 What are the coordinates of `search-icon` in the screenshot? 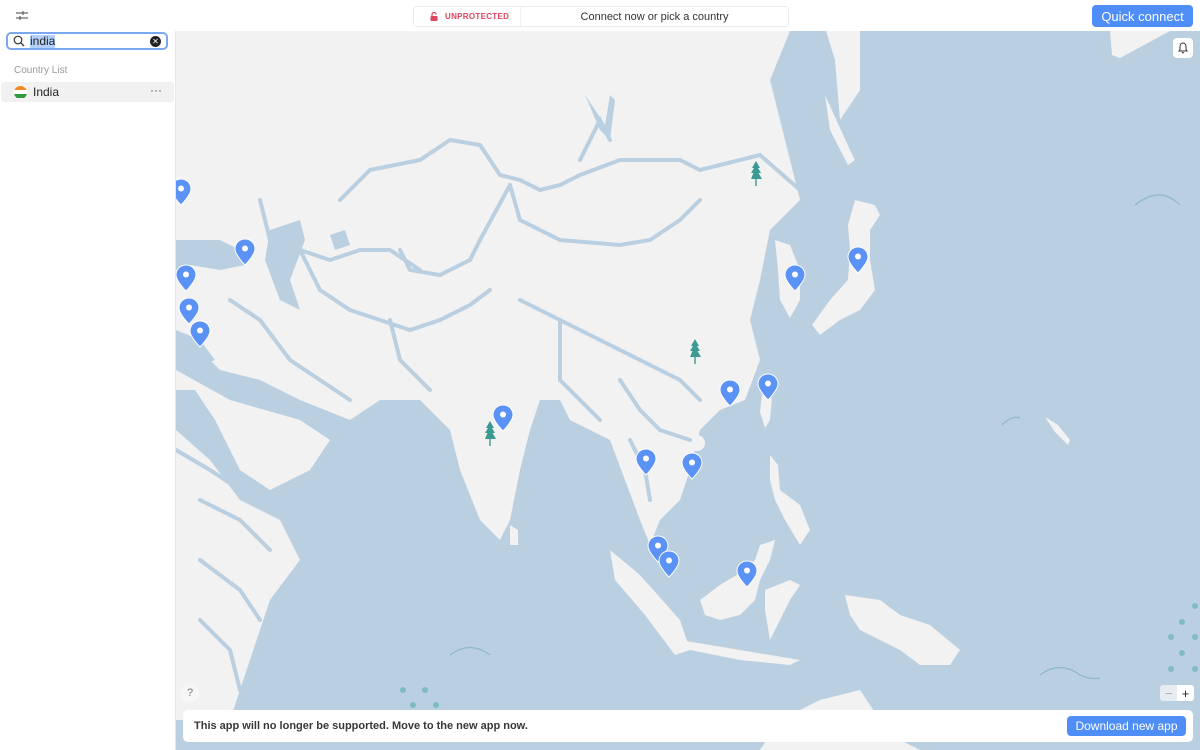 It's located at (19, 41).